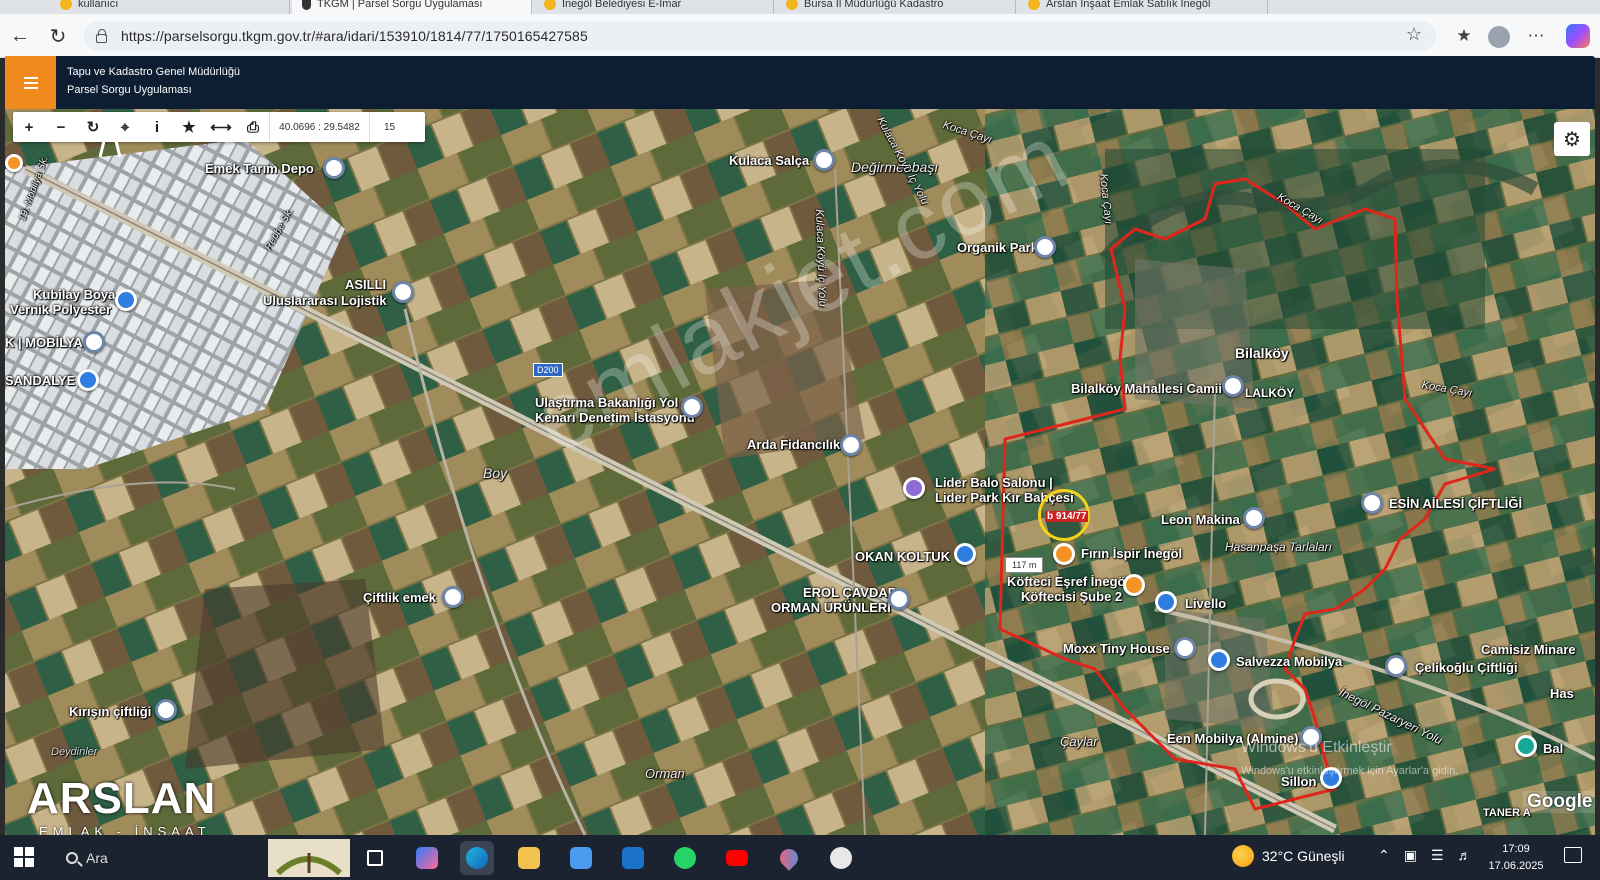  I want to click on map-label-emek-tarim-depo: Emek Tarım Depo, so click(259, 168).